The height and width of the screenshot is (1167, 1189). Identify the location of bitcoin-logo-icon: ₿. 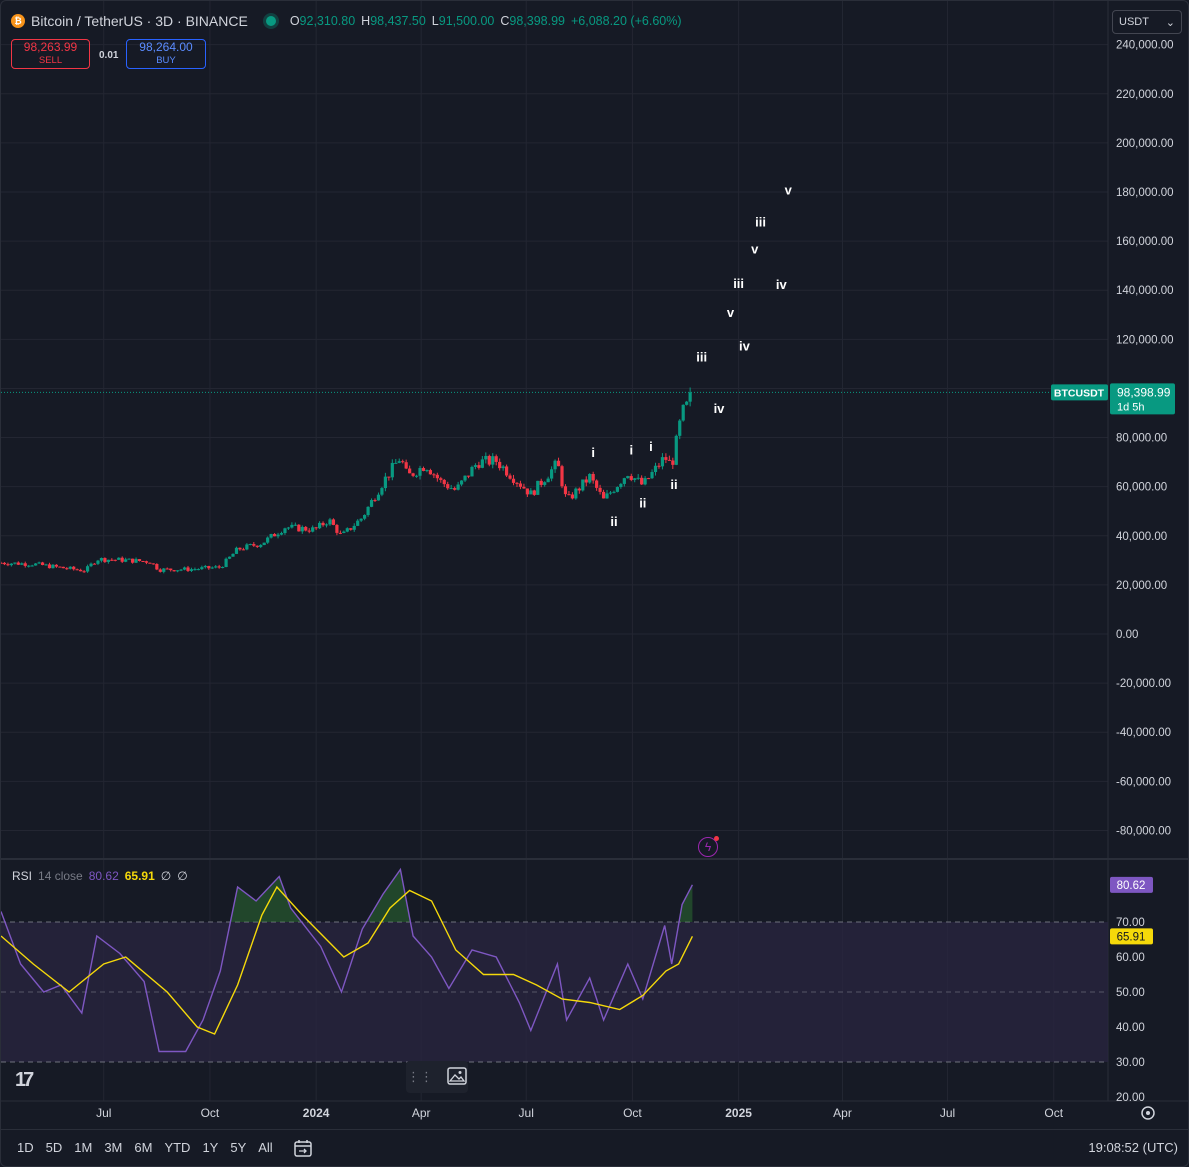
(18, 21).